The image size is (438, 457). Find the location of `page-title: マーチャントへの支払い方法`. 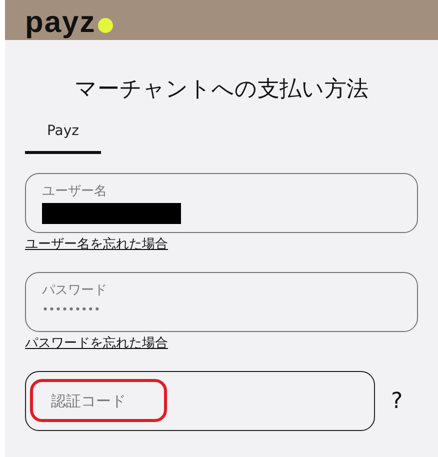

page-title: マーチャントへの支払い方法 is located at coordinates (222, 90).